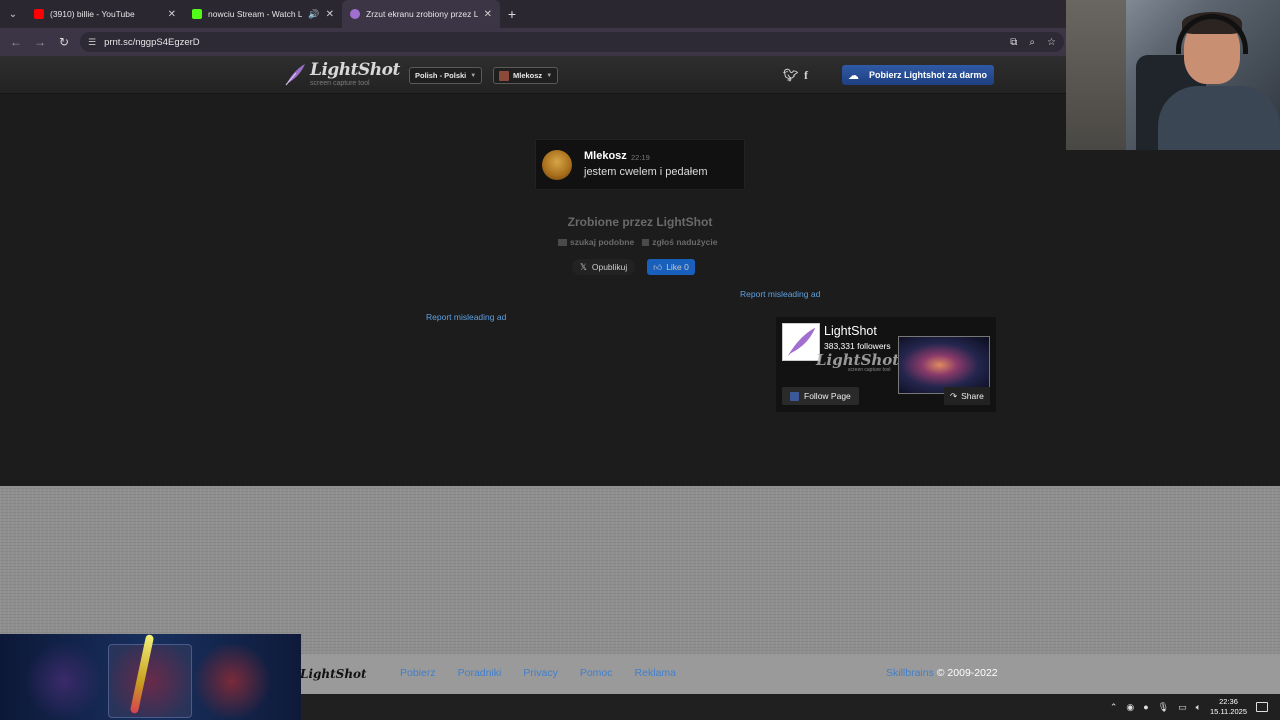 This screenshot has width=1280, height=720. Describe the element at coordinates (972, 396) in the screenshot. I see `fb-share-label: Share` at that location.